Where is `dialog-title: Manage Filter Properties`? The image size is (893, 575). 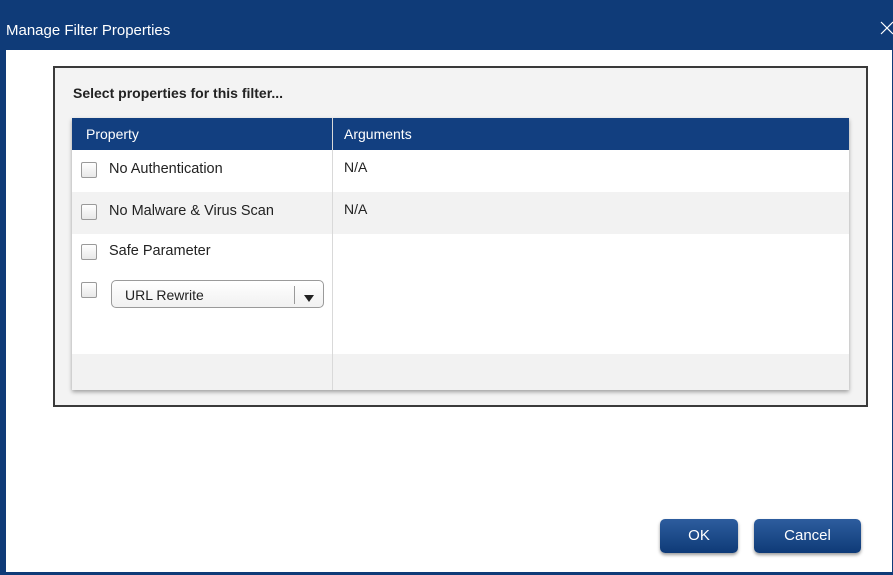
dialog-title: Manage Filter Properties is located at coordinates (88, 30).